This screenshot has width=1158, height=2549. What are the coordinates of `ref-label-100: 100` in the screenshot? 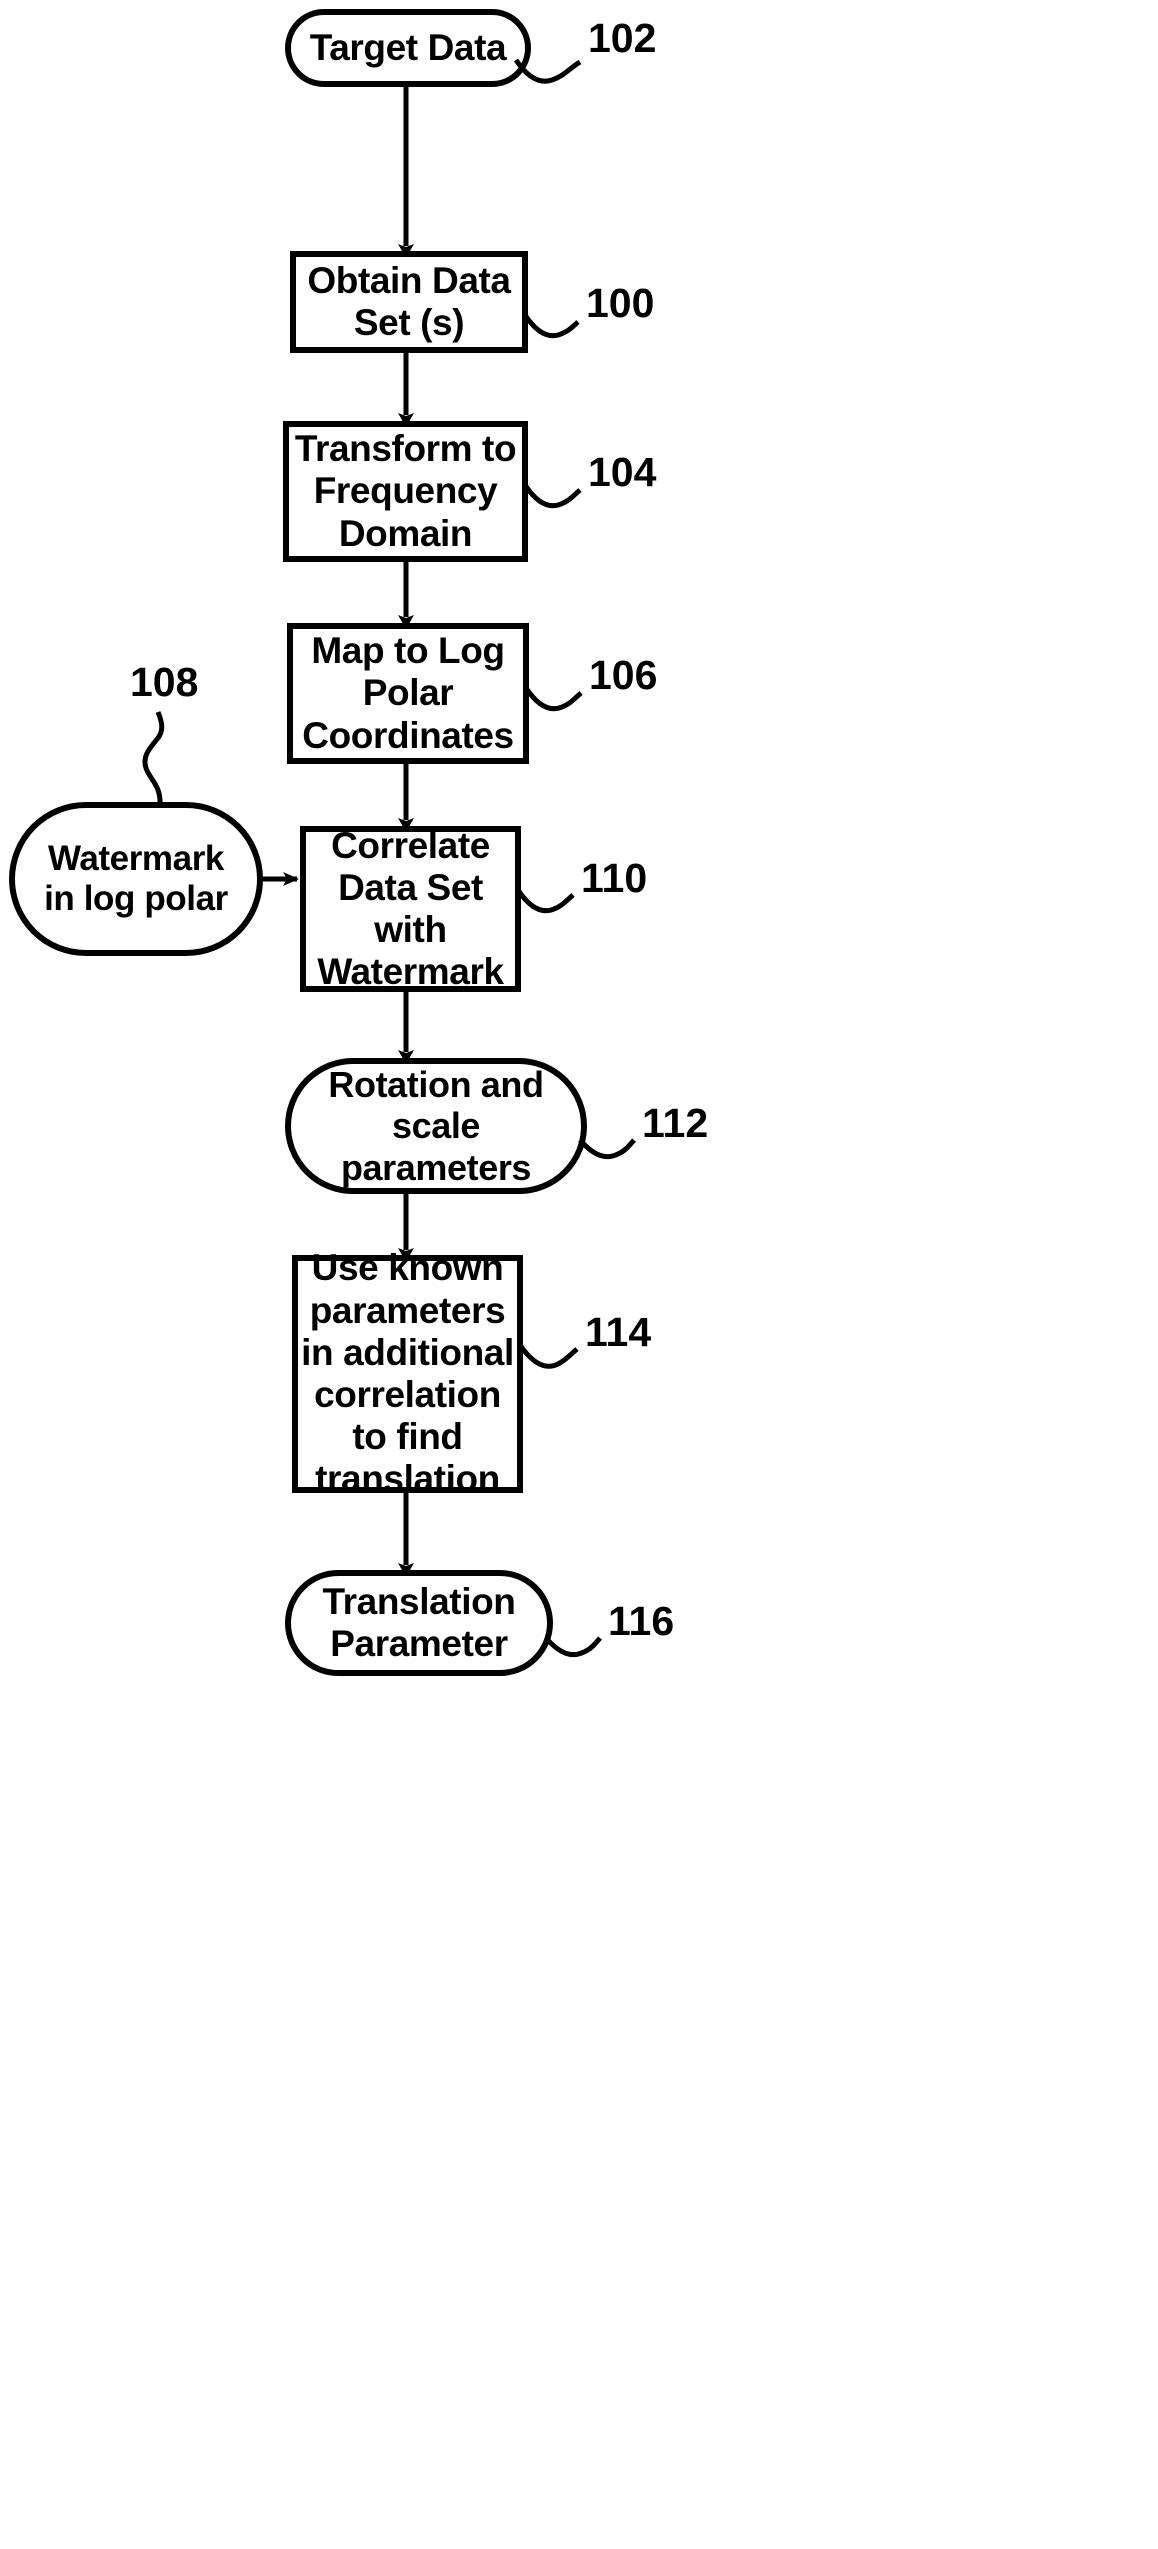 It's located at (620, 303).